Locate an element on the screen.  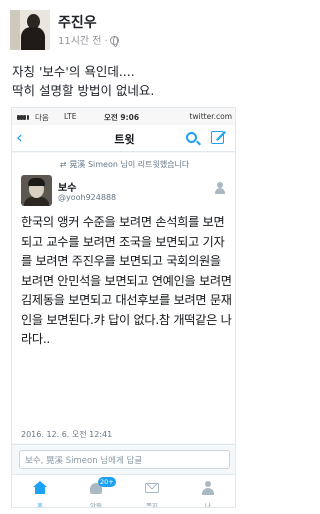
tab-me: 나 is located at coordinates (207, 491).